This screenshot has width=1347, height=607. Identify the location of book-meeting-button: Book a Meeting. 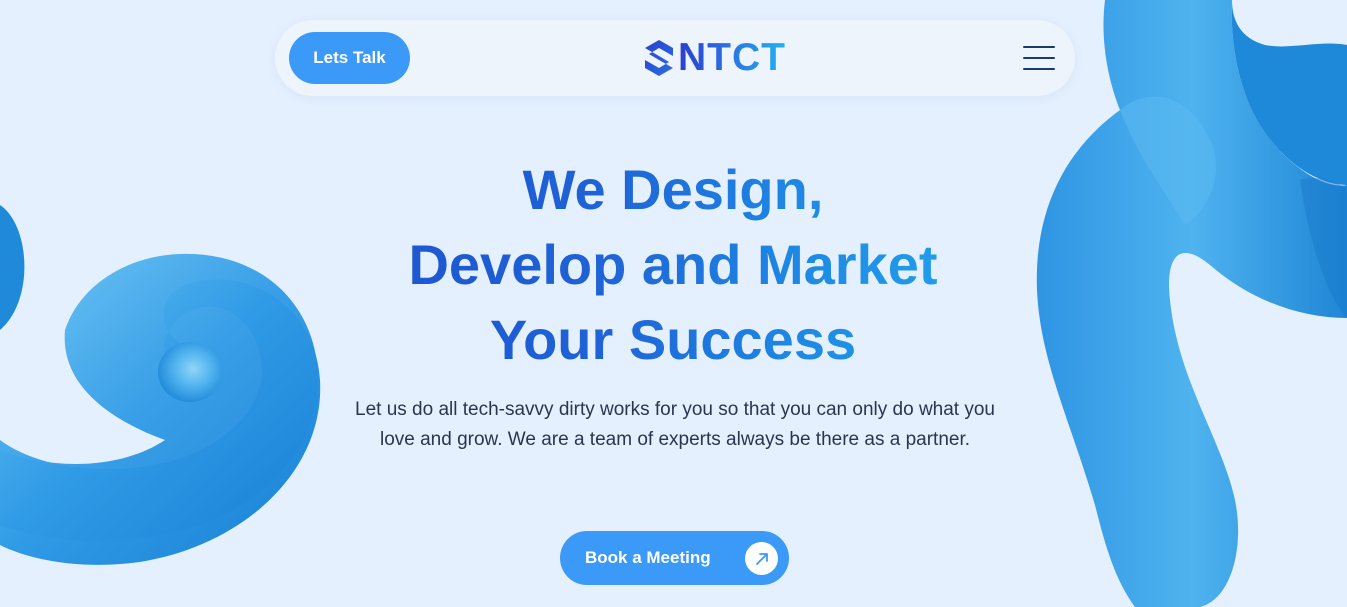
(674, 558).